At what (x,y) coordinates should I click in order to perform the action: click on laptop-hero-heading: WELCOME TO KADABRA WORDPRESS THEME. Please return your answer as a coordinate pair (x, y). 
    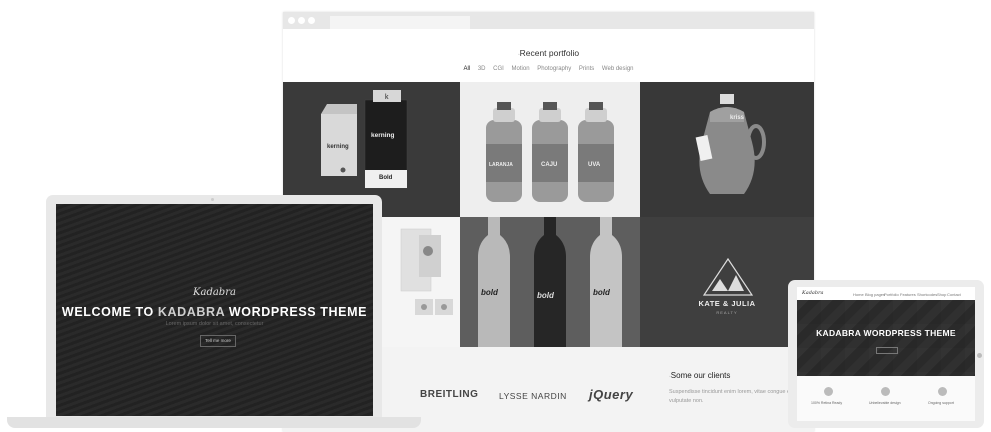
    Looking at the image, I should click on (214, 312).